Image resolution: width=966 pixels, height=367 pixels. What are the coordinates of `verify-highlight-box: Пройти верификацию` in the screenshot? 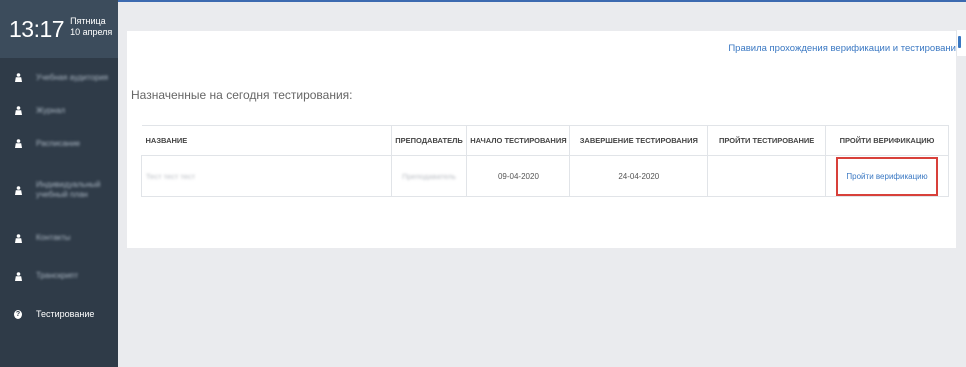 It's located at (887, 176).